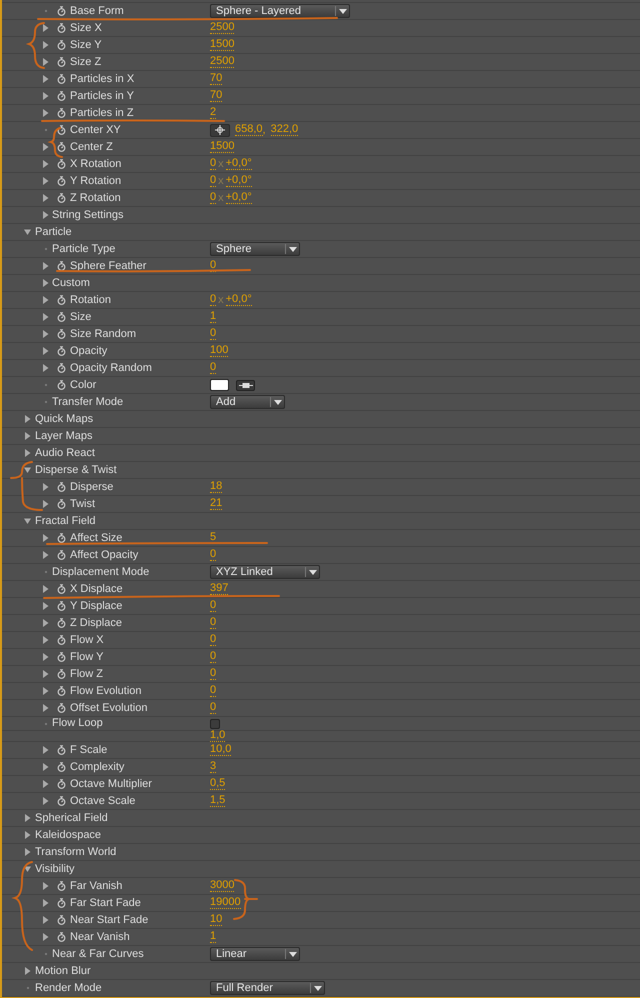 The height and width of the screenshot is (998, 640). I want to click on dropdown: Sphere - Layered, so click(280, 11).